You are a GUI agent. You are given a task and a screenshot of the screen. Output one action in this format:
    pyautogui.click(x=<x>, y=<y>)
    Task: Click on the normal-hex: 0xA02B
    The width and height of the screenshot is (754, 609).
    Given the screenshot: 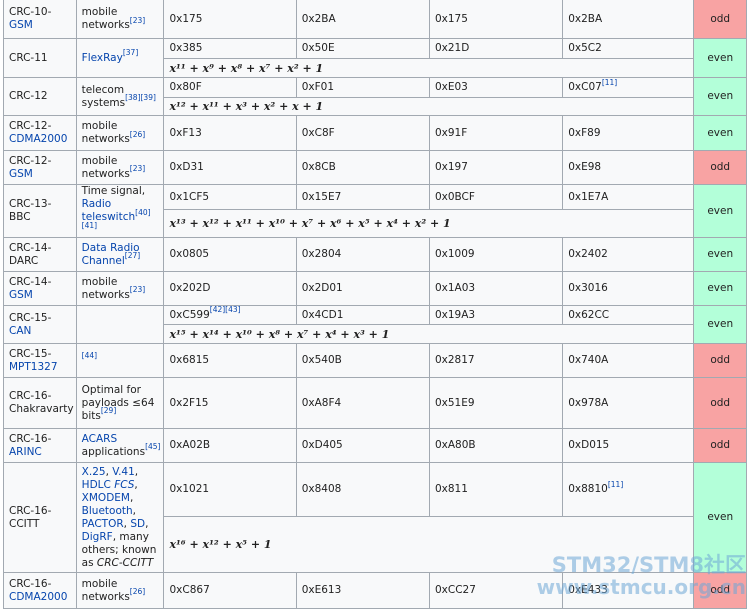 What is the action you would take?
    pyautogui.click(x=230, y=445)
    